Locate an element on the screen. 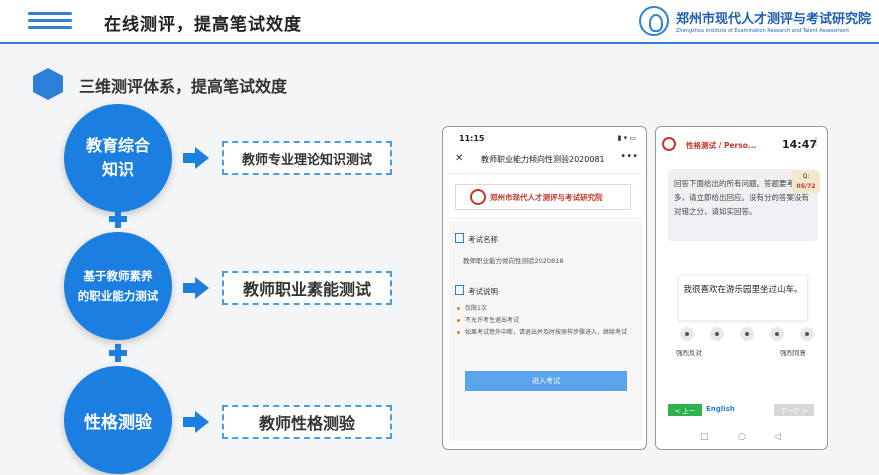  statement-card: 我很喜欢在游乐园里坐过山车。 is located at coordinates (743, 298).